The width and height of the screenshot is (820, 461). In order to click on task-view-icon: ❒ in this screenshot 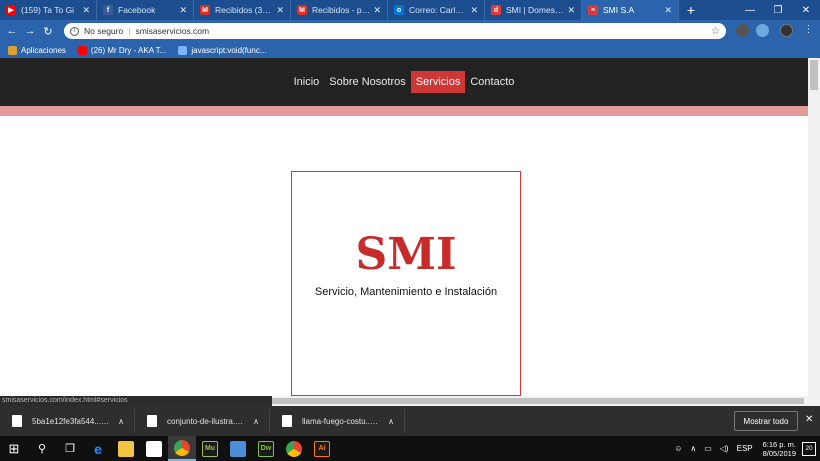, I will do `click(70, 448)`.